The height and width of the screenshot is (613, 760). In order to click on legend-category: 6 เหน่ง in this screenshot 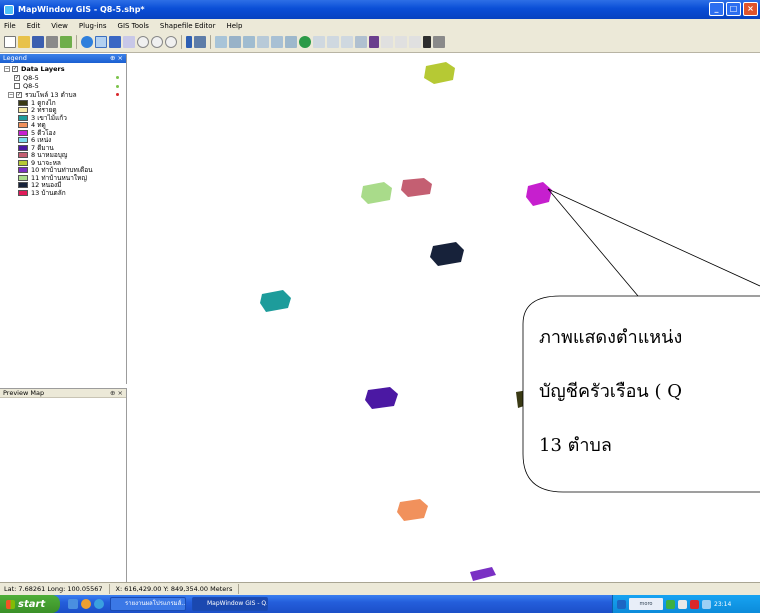, I will do `click(65, 140)`.